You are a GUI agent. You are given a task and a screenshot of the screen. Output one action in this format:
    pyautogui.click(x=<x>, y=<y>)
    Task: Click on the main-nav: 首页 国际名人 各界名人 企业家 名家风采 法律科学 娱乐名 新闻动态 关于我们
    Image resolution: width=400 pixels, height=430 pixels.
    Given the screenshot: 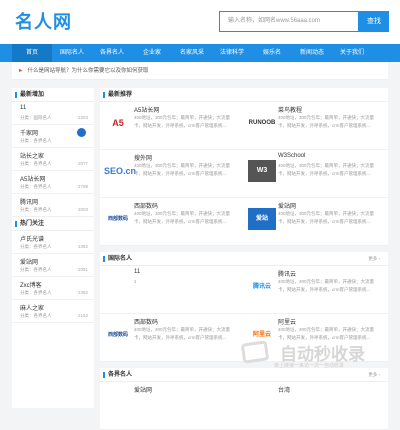 What is the action you would take?
    pyautogui.click(x=200, y=53)
    